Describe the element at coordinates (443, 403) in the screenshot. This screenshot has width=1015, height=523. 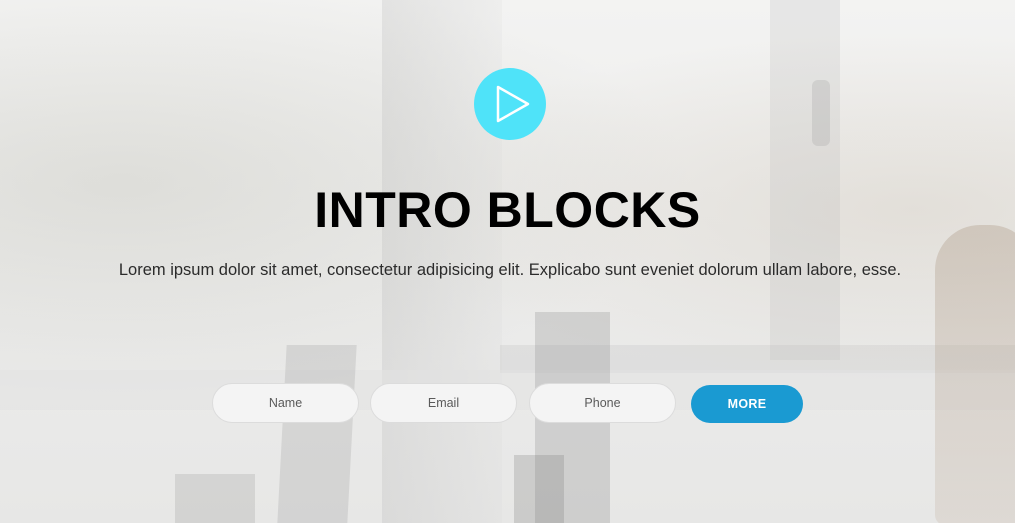
I see `email-input` at that location.